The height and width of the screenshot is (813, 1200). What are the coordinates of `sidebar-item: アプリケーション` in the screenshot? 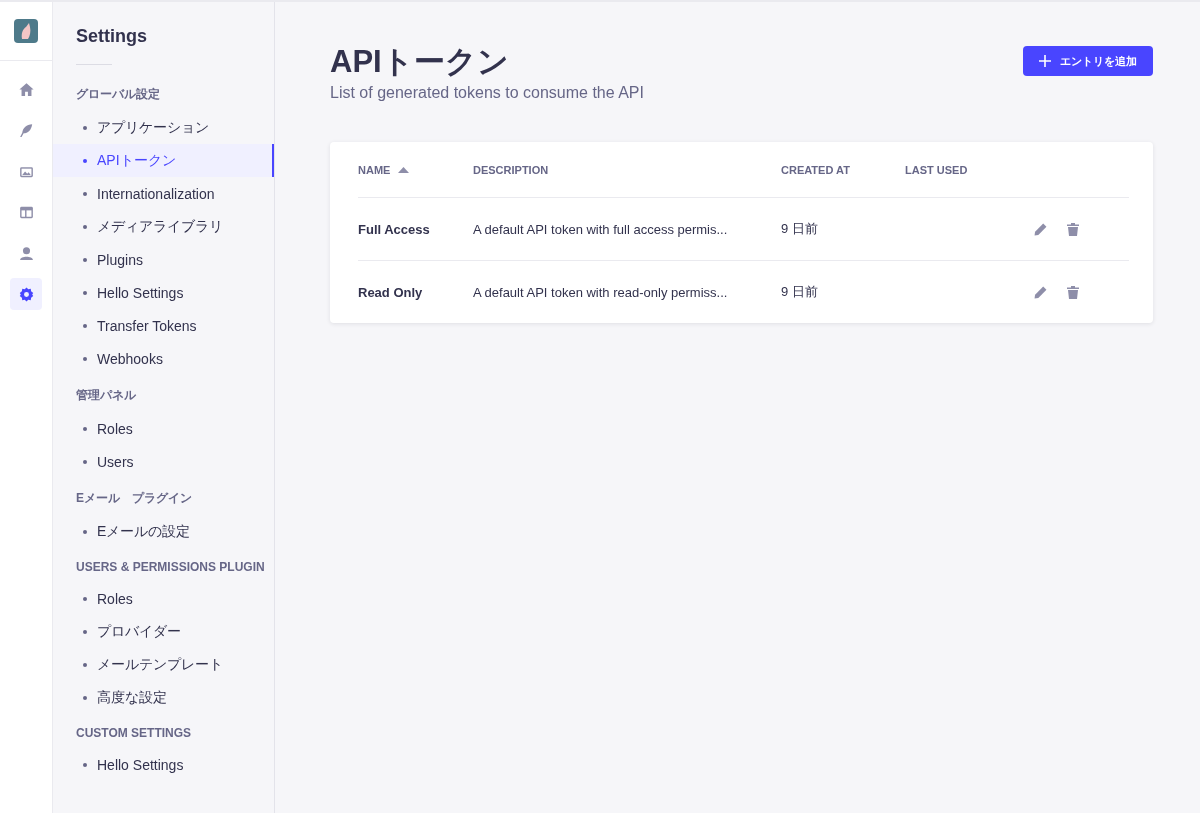 It's located at (163, 127).